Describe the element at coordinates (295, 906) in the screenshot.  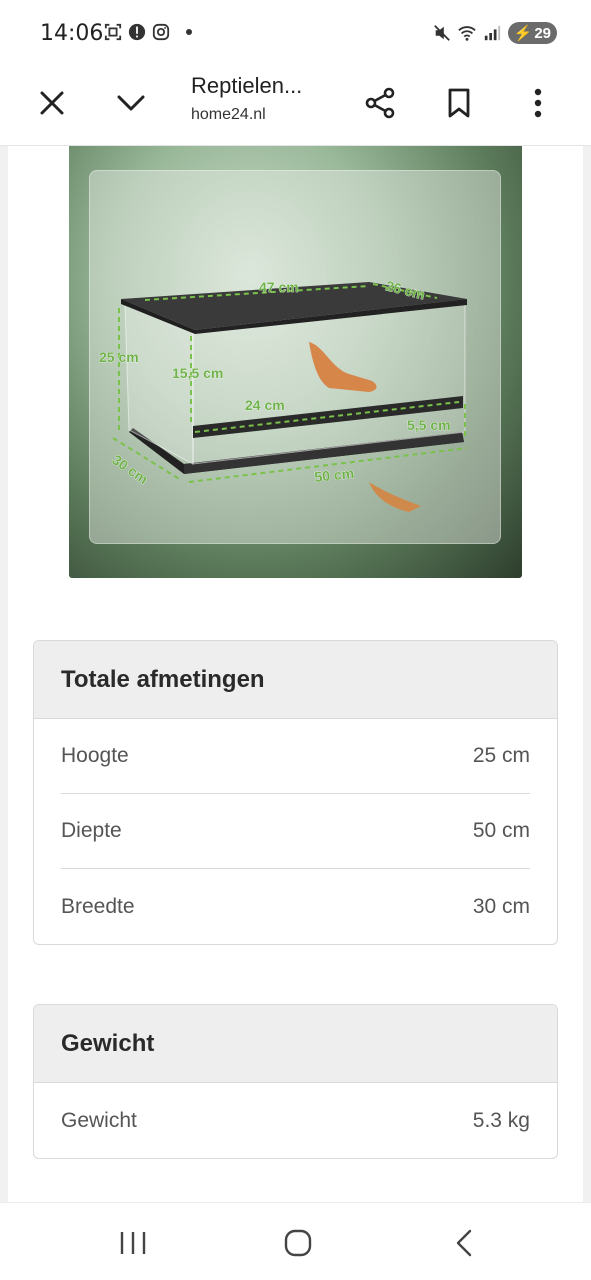
I see `spec-row: Breedte 30 cm` at that location.